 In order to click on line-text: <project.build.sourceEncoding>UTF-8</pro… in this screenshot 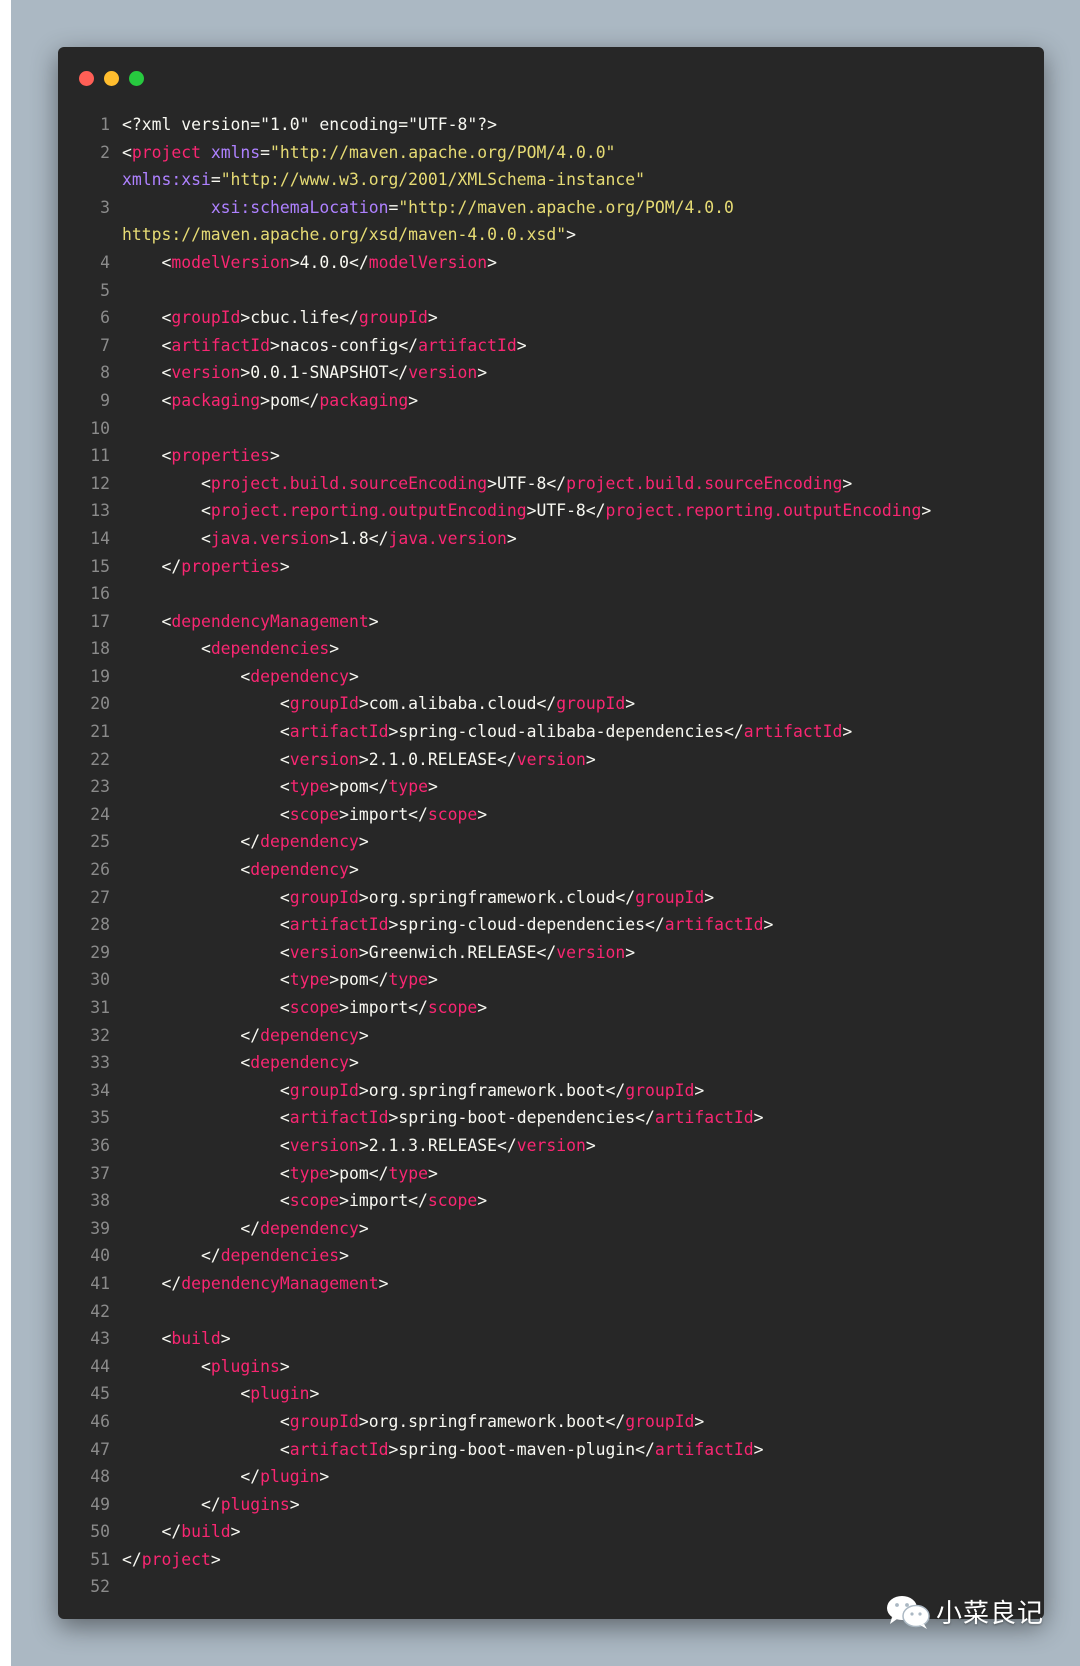, I will do `click(577, 484)`.